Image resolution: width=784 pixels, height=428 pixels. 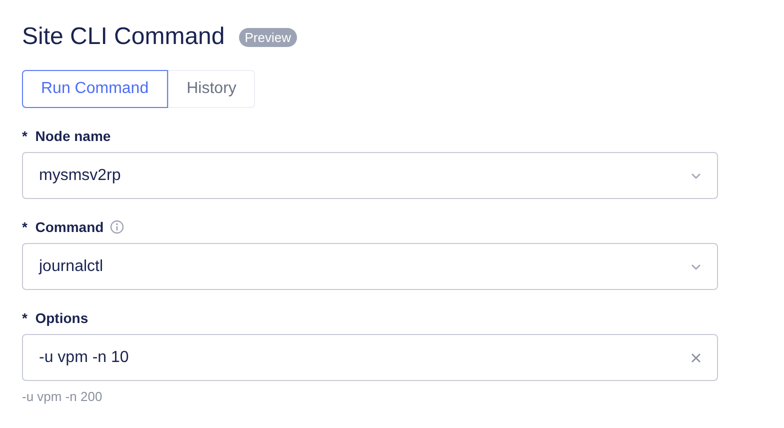 What do you see at coordinates (117, 227) in the screenshot?
I see `info-icon` at bounding box center [117, 227].